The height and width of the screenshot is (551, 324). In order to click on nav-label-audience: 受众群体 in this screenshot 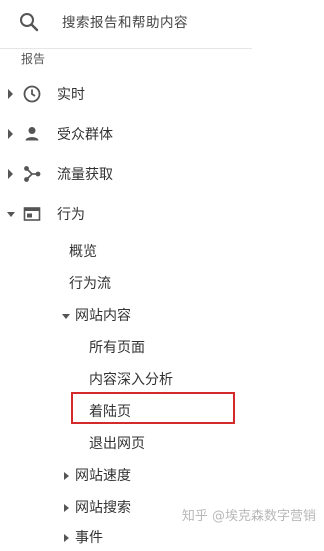, I will do `click(85, 135)`.